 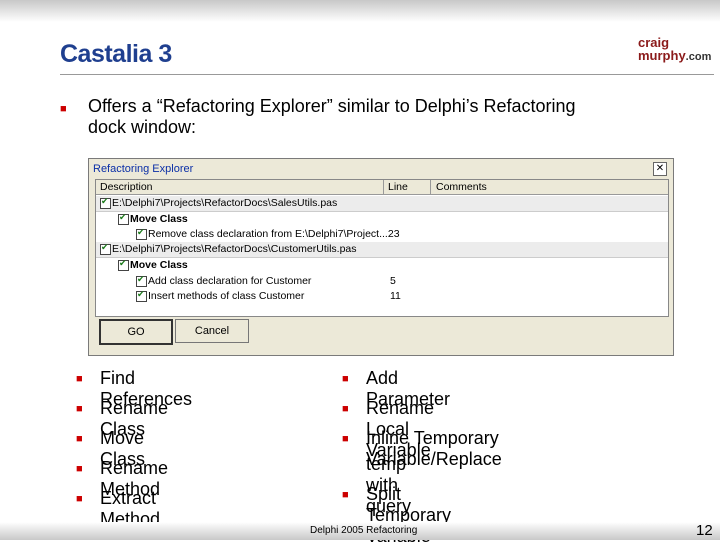 What do you see at coordinates (382, 281) in the screenshot?
I see `list-item: Add class declaration for Customer 5` at bounding box center [382, 281].